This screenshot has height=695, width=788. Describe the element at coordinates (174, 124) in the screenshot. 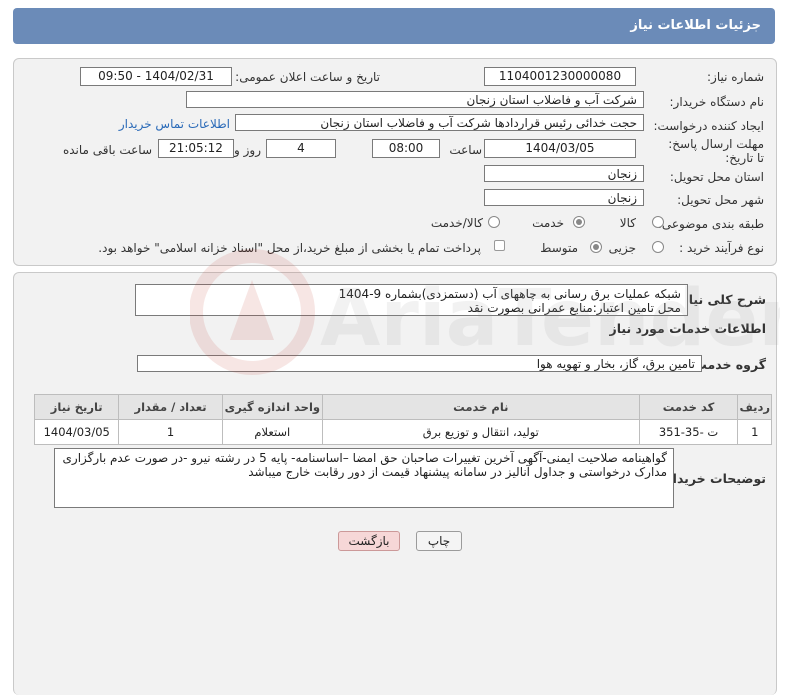

I see `buyer-contact-link: اطلاعات تماس خریدار` at that location.